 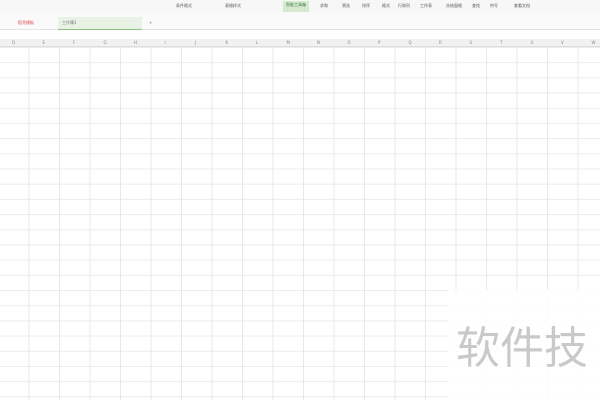 What do you see at coordinates (386, 6) in the screenshot?
I see `ribbon-format: 格式` at bounding box center [386, 6].